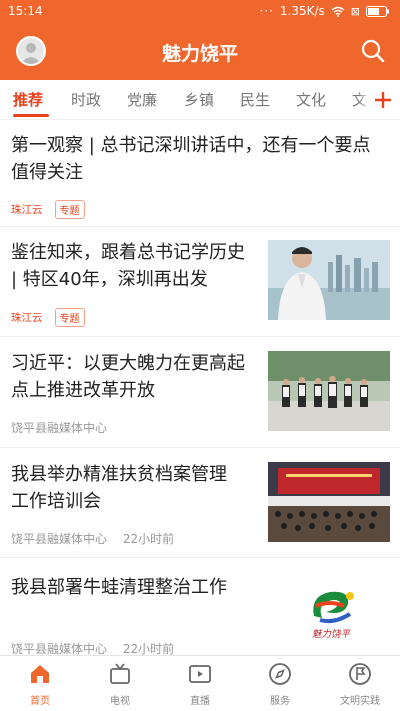  What do you see at coordinates (128, 266) in the screenshot?
I see `news-title: 鉴往知来，跟着总书记学历史 | 特区40年，深圳再出发` at bounding box center [128, 266].